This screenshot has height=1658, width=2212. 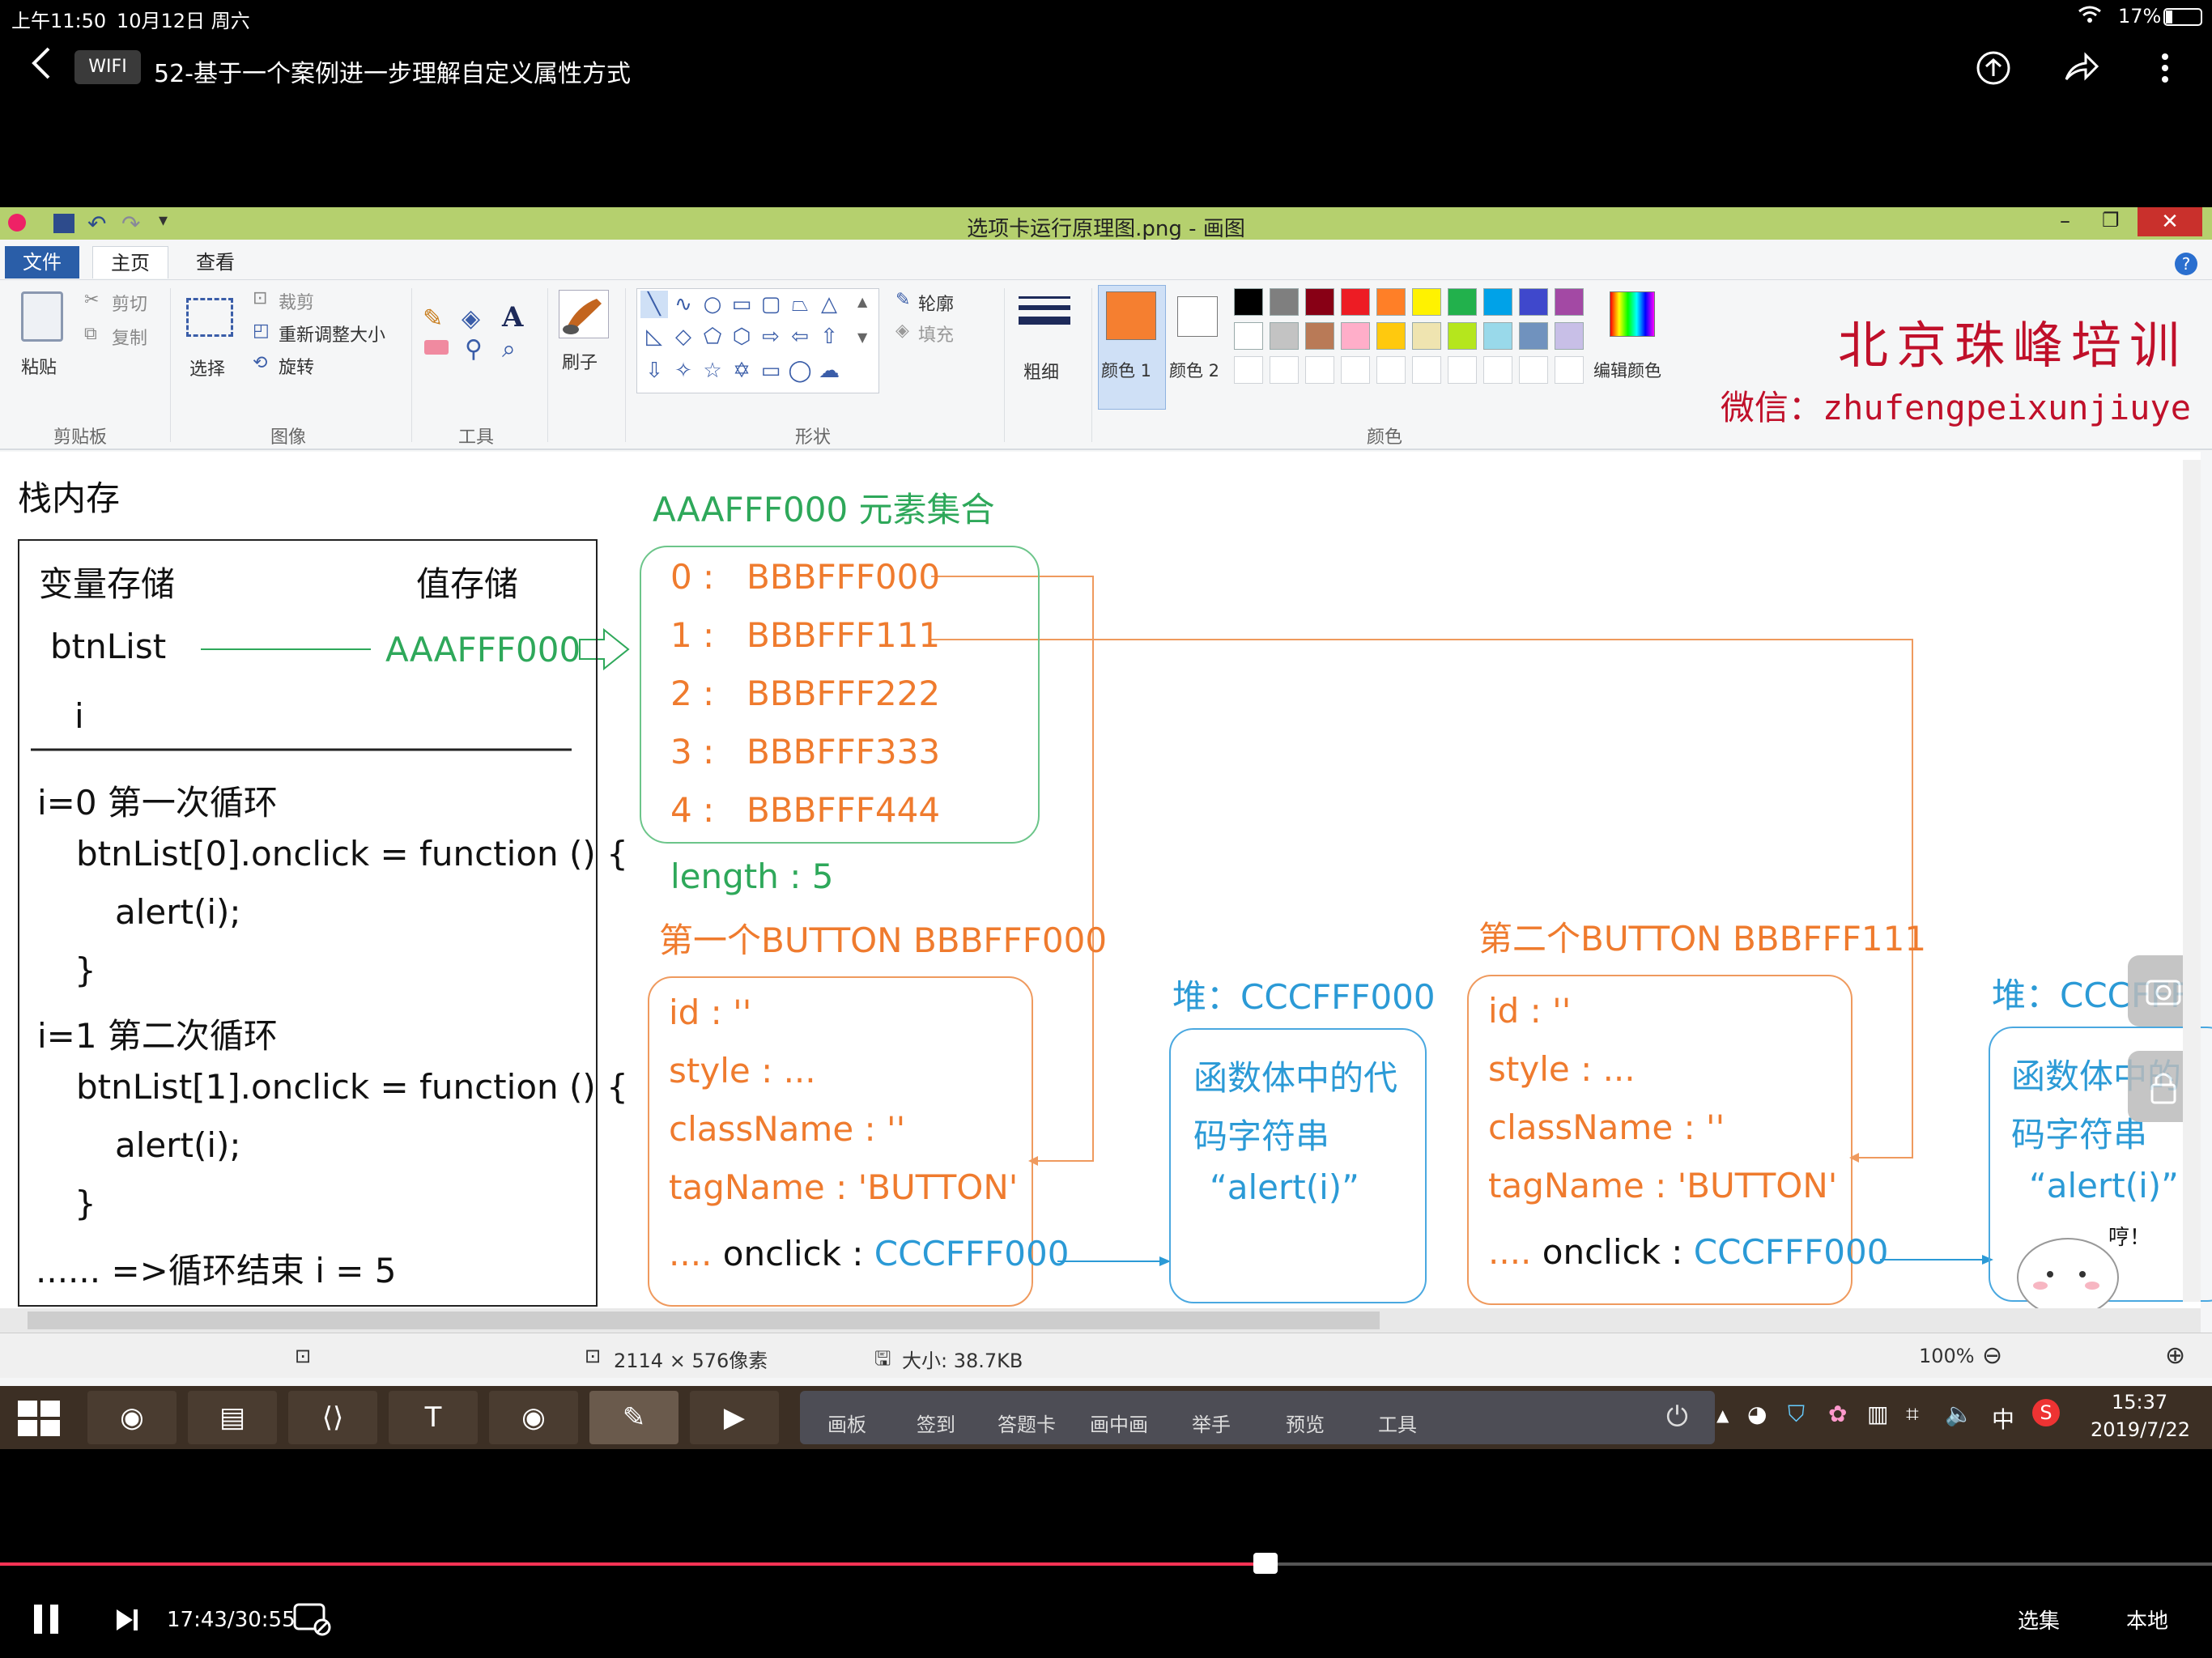 I want to click on help-icon: ?, so click(x=2186, y=264).